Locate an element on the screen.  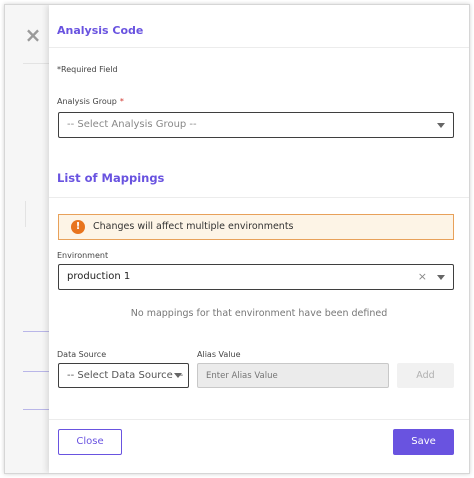
save-button: Save is located at coordinates (423, 442).